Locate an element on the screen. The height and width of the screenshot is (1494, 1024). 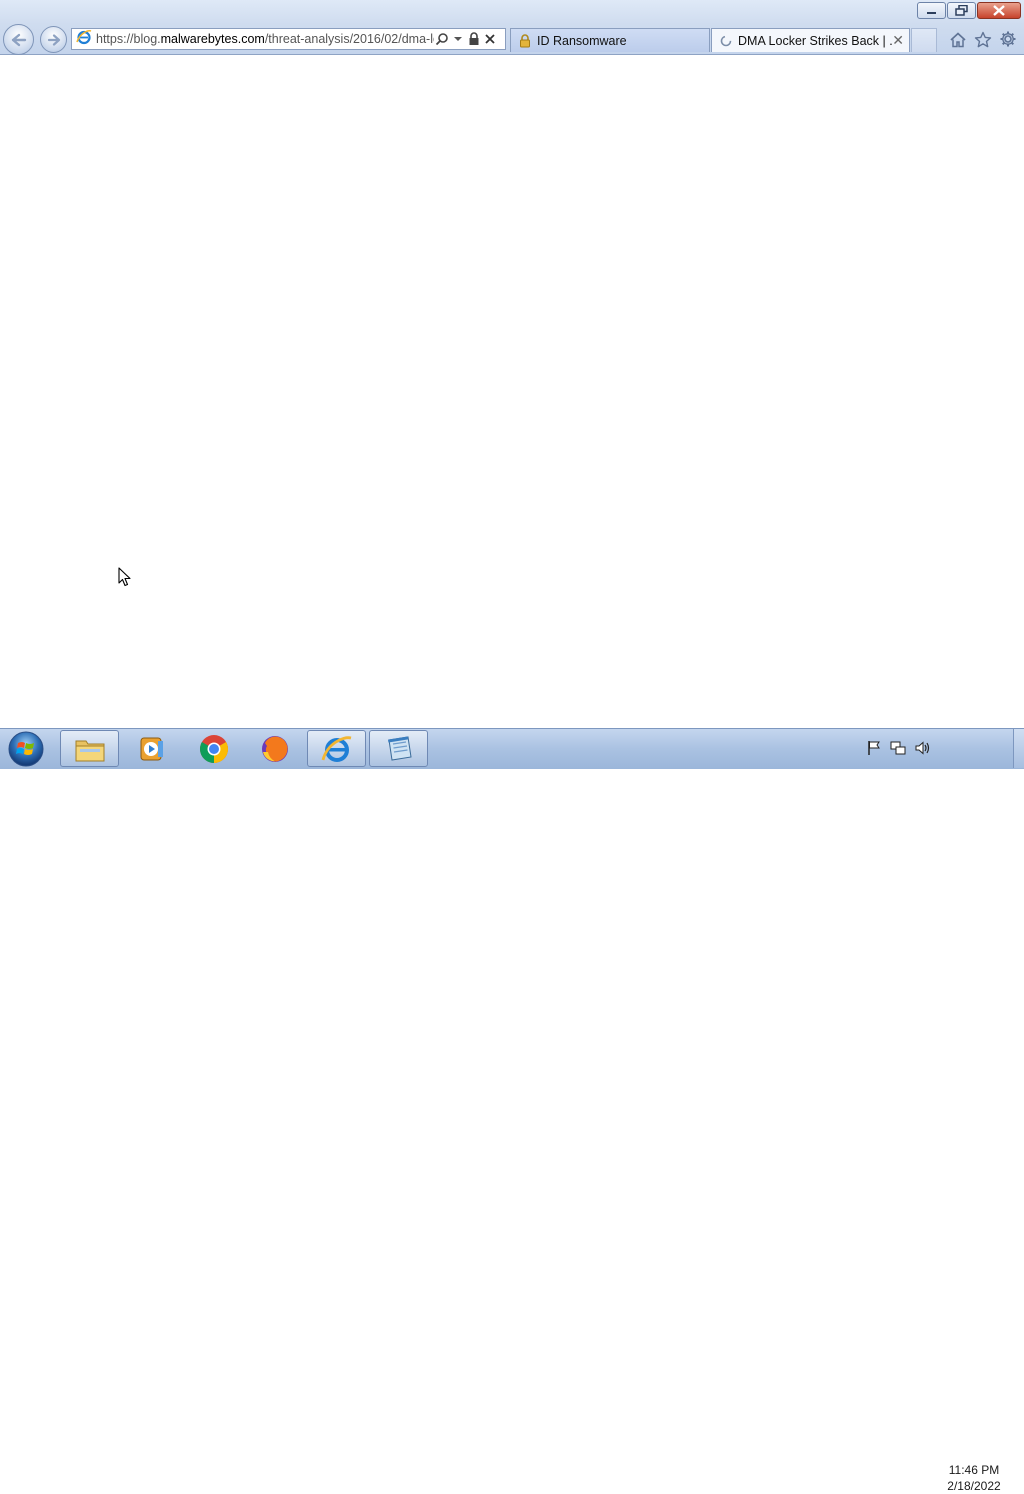
tab-id-ransomware: ID Ransomware is located at coordinates (610, 40).